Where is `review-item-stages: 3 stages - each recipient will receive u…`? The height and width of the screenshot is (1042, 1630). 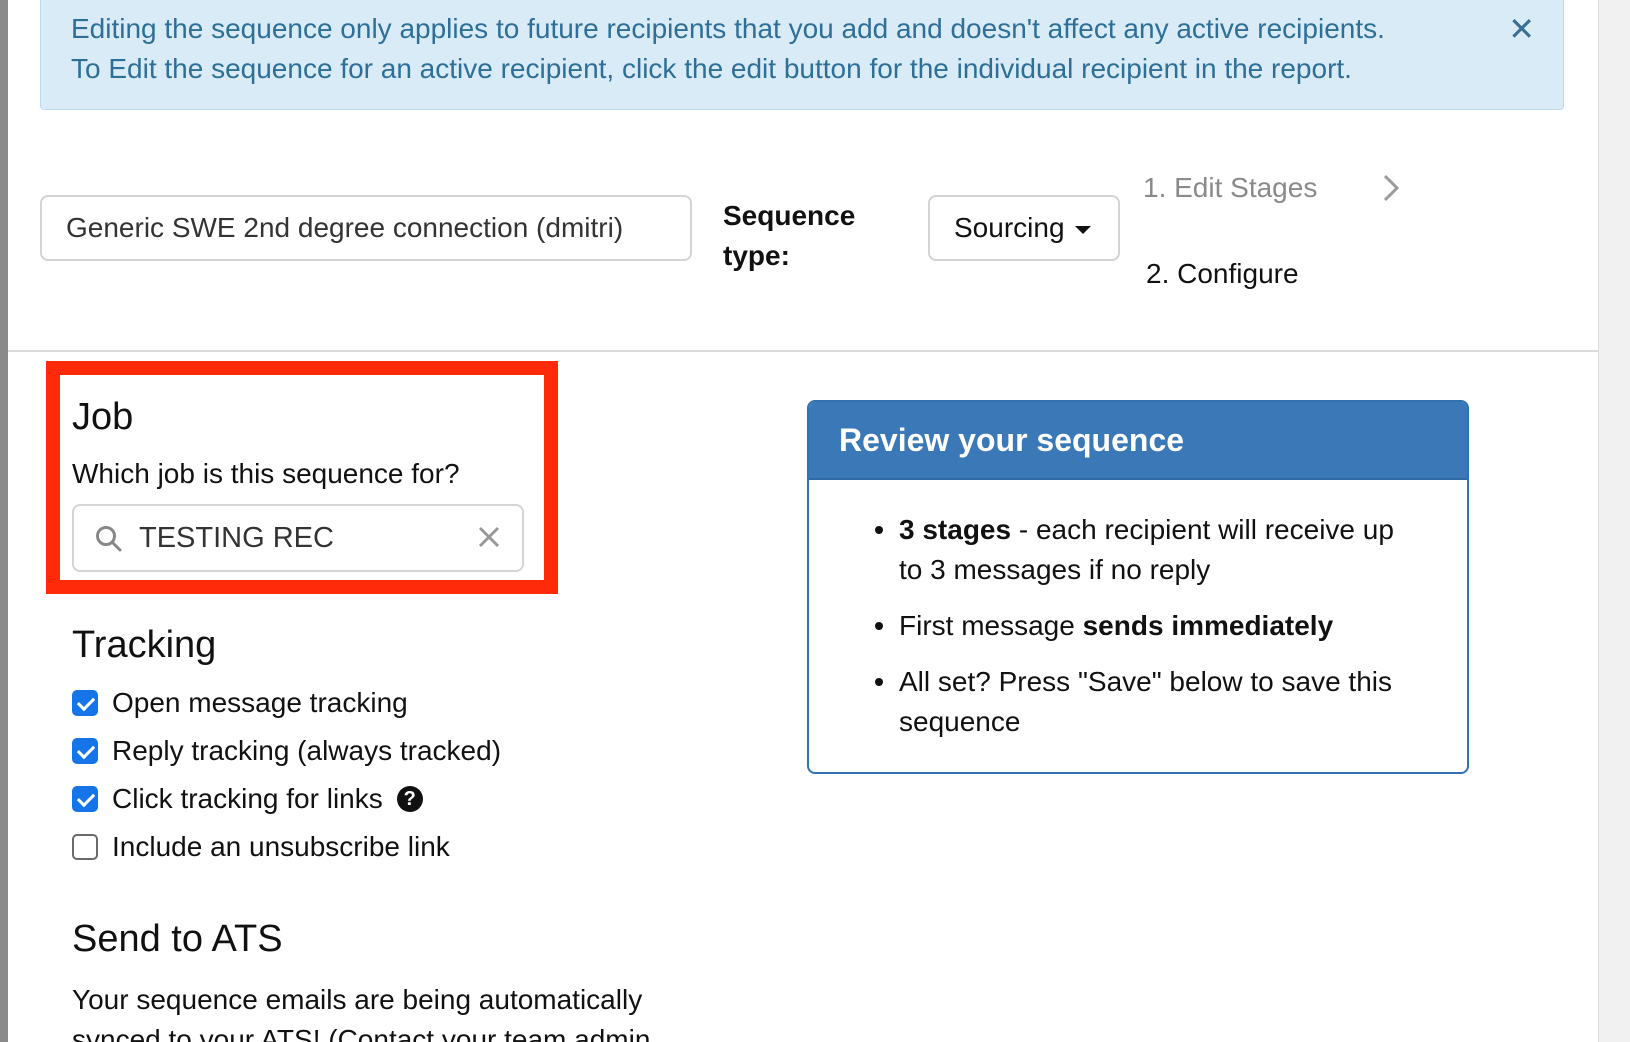 review-item-stages: 3 stages - each recipient will receive u… is located at coordinates (1147, 550).